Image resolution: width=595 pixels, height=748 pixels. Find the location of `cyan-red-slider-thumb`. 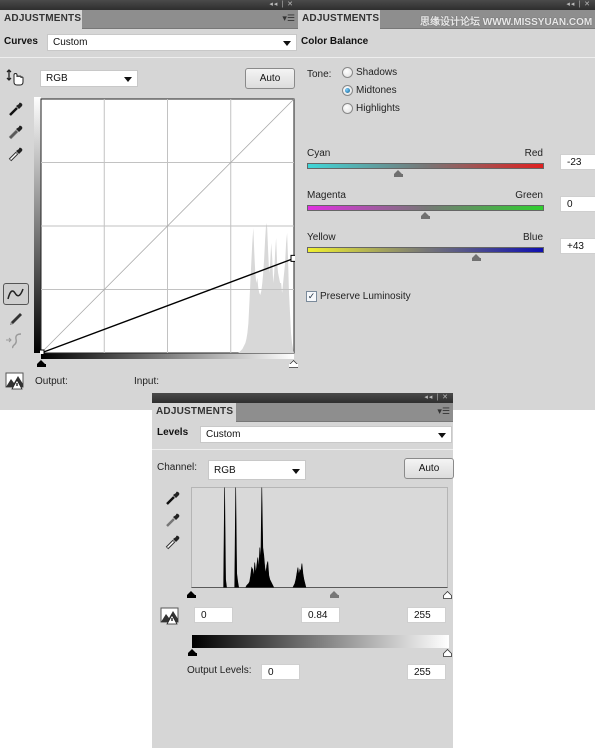

cyan-red-slider-thumb is located at coordinates (398, 173).